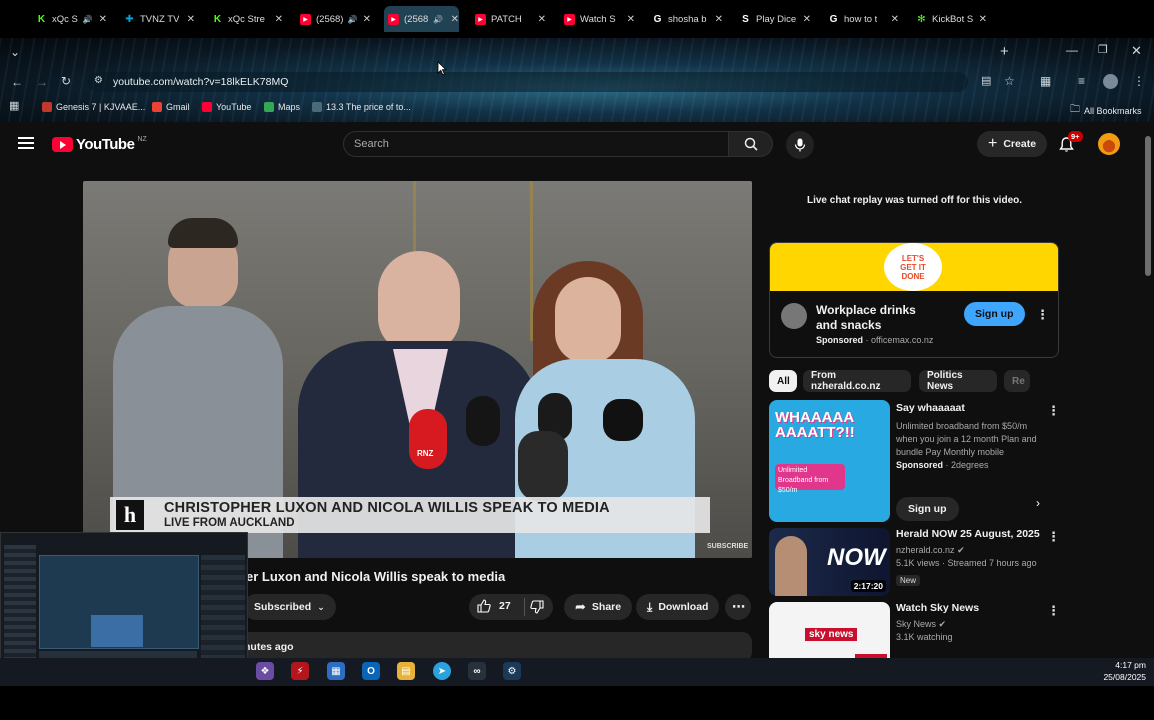 The width and height of the screenshot is (1154, 720). I want to click on voice-search-button, so click(800, 145).